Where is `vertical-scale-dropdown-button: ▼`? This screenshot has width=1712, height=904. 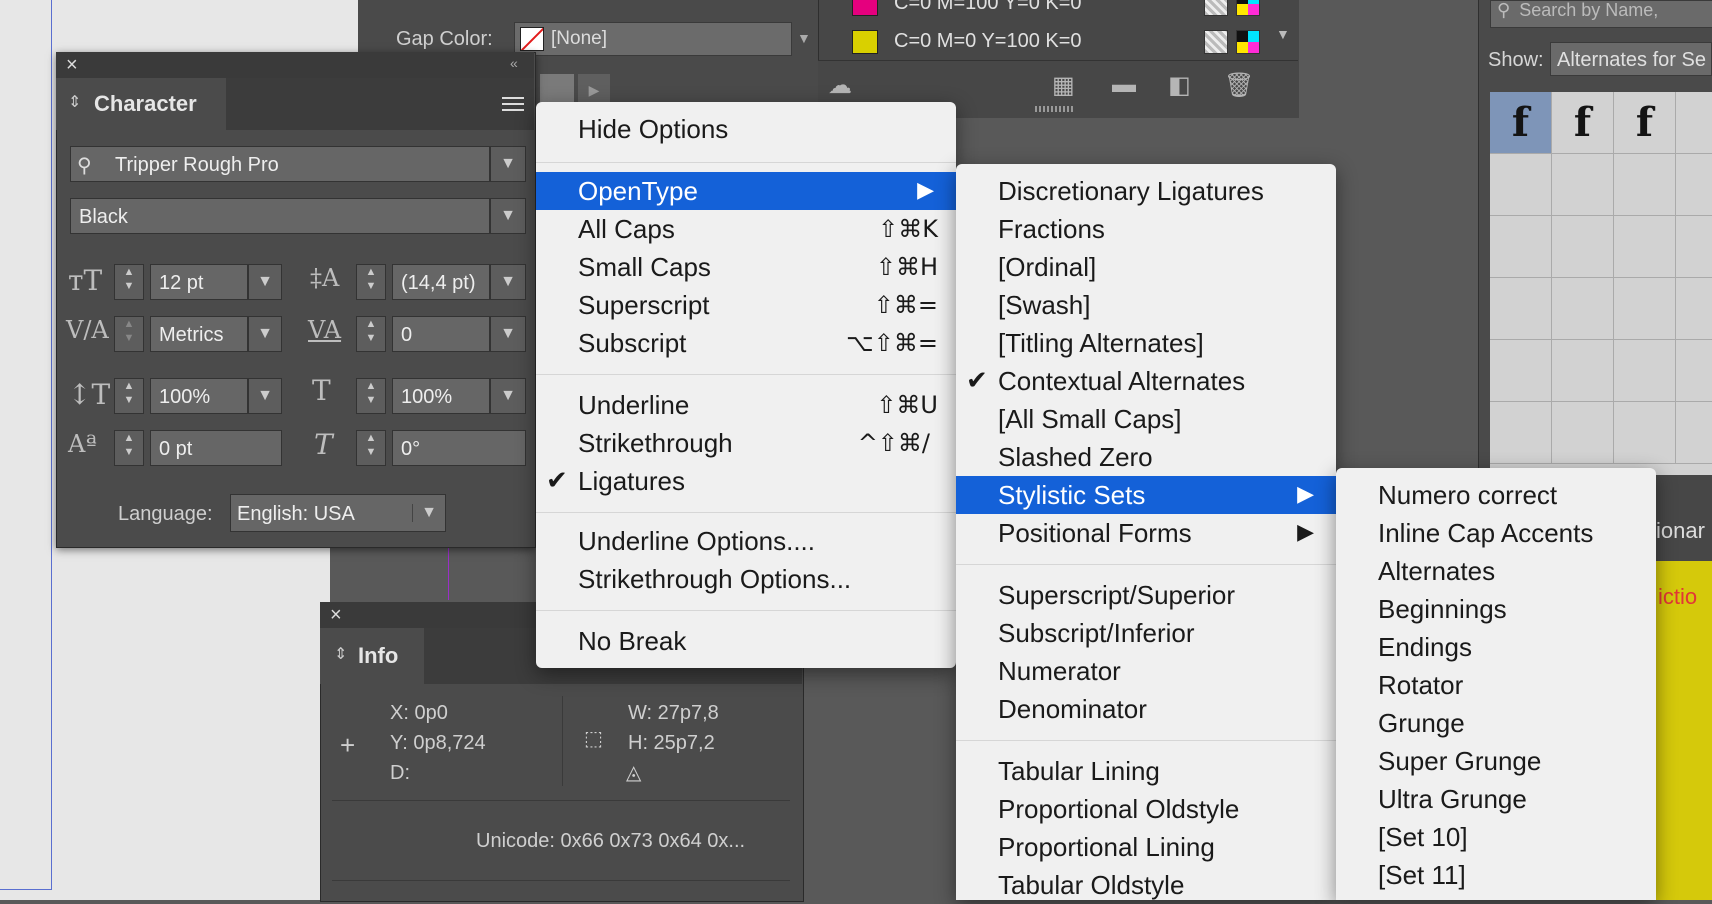 vertical-scale-dropdown-button: ▼ is located at coordinates (265, 396).